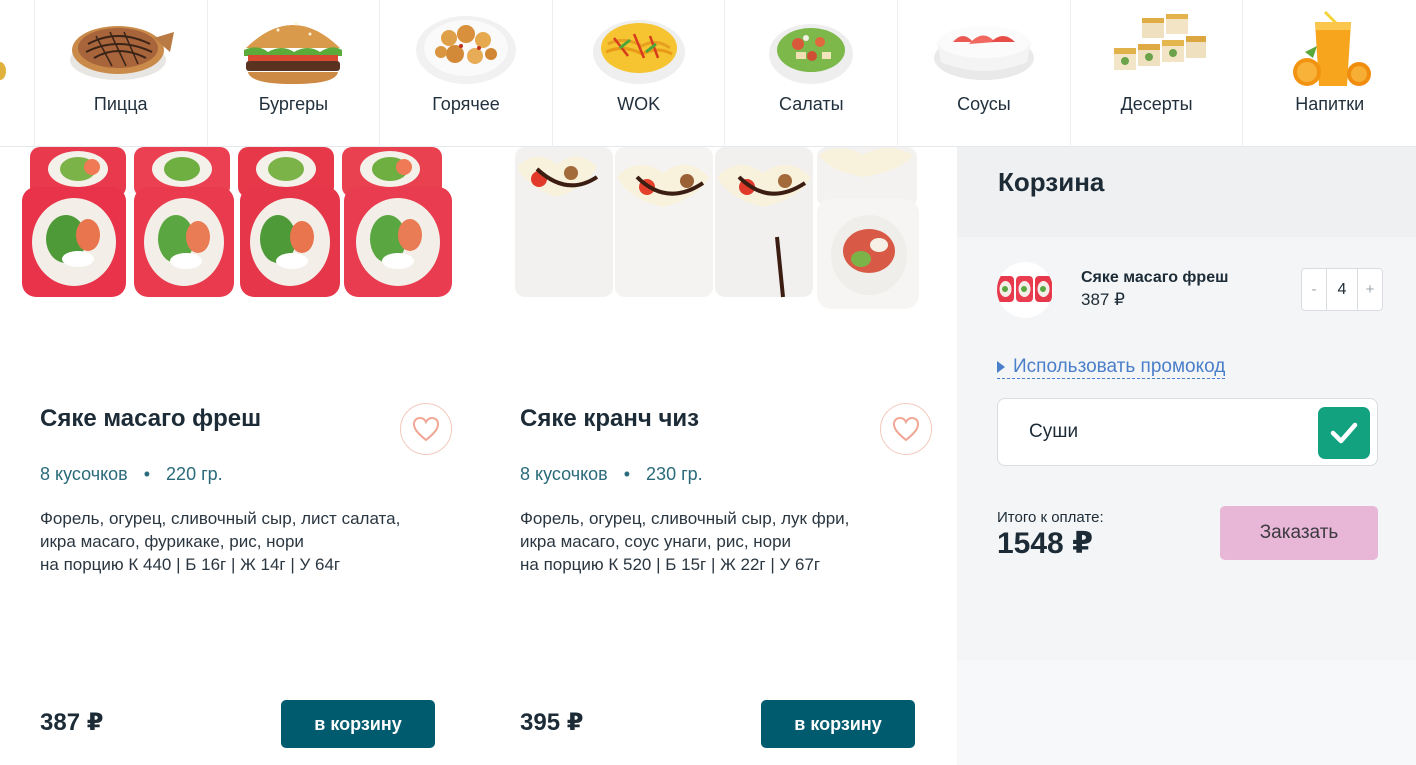 The width and height of the screenshot is (1416, 765). I want to click on product-weight: 220 гр., so click(194, 474).